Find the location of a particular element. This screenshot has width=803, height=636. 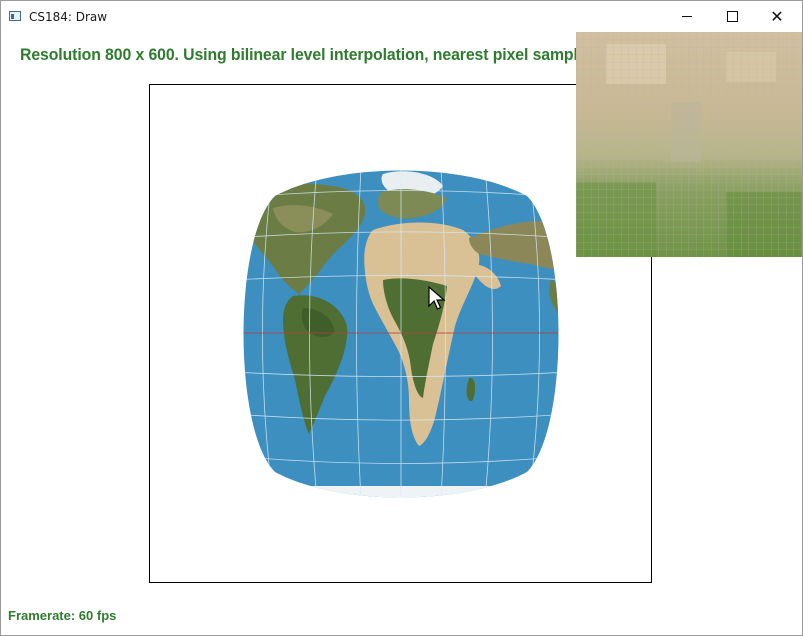

minimize-button is located at coordinates (687, 16).